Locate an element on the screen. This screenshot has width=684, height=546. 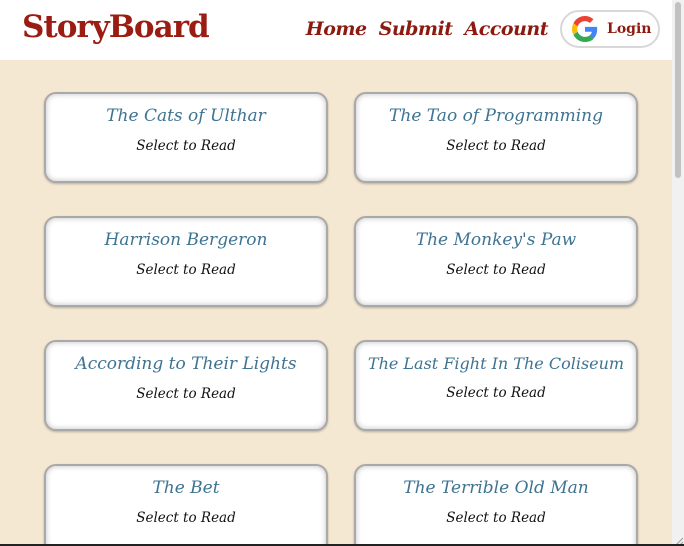
story-card: According to Their Lights Select to Read is located at coordinates (186, 385).